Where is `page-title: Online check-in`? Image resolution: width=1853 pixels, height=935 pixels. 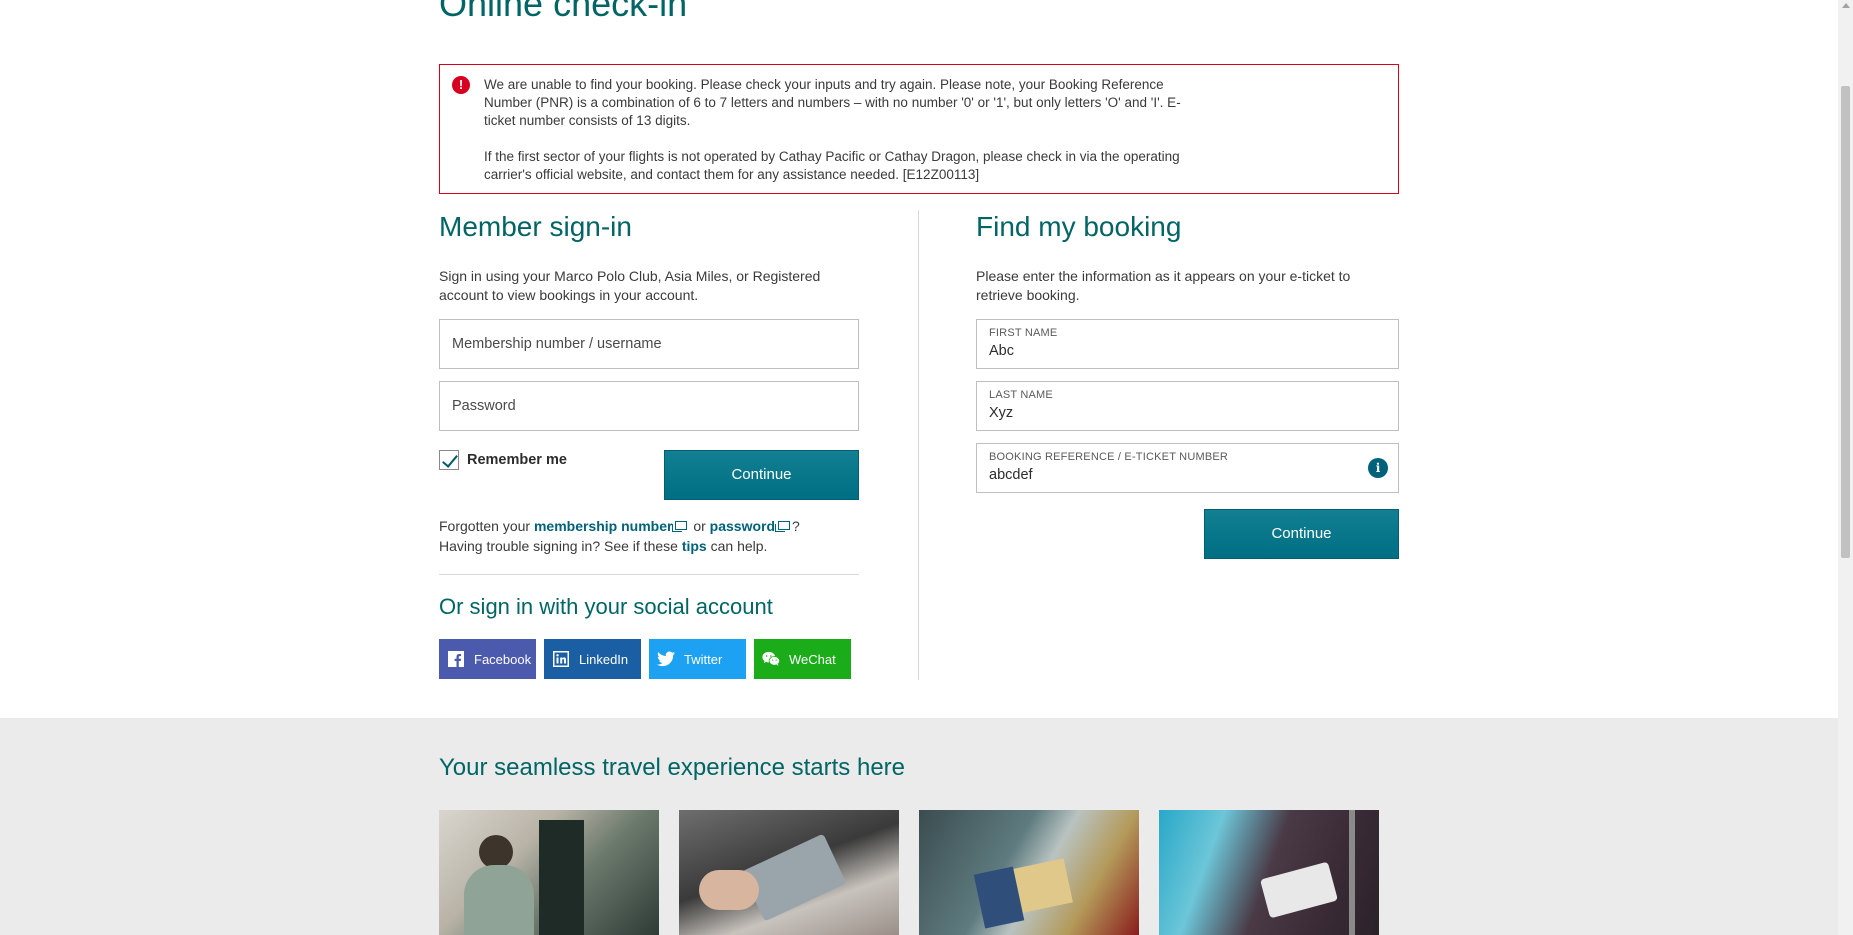
page-title: Online check-in is located at coordinates (563, 12).